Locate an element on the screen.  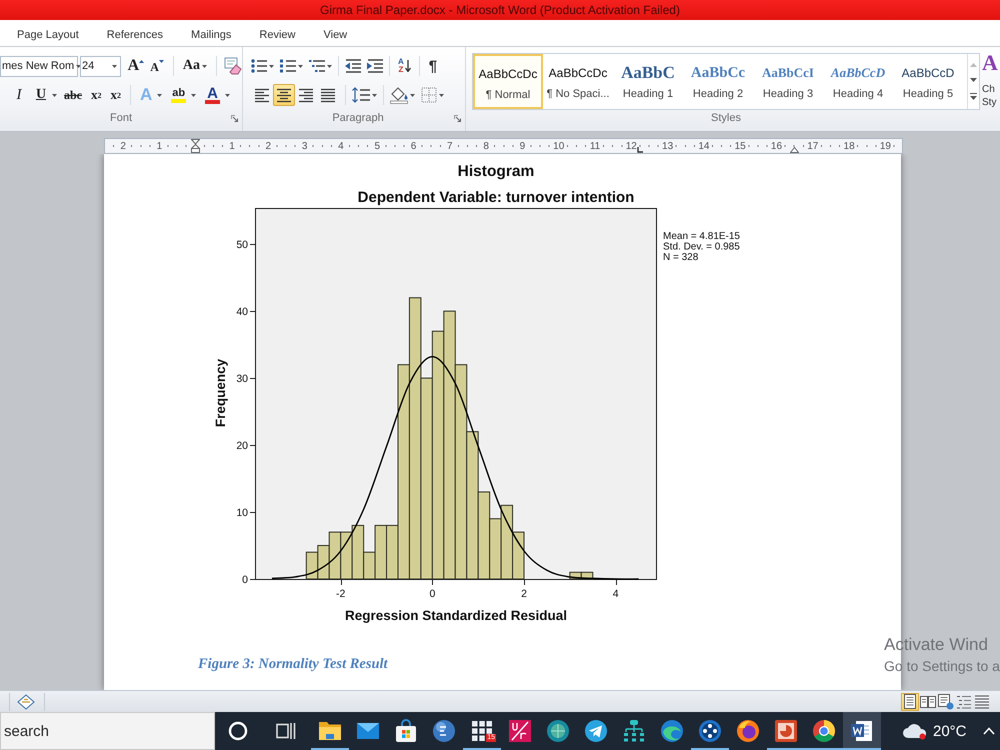
ruler-number: 15 is located at coordinates (740, 146).